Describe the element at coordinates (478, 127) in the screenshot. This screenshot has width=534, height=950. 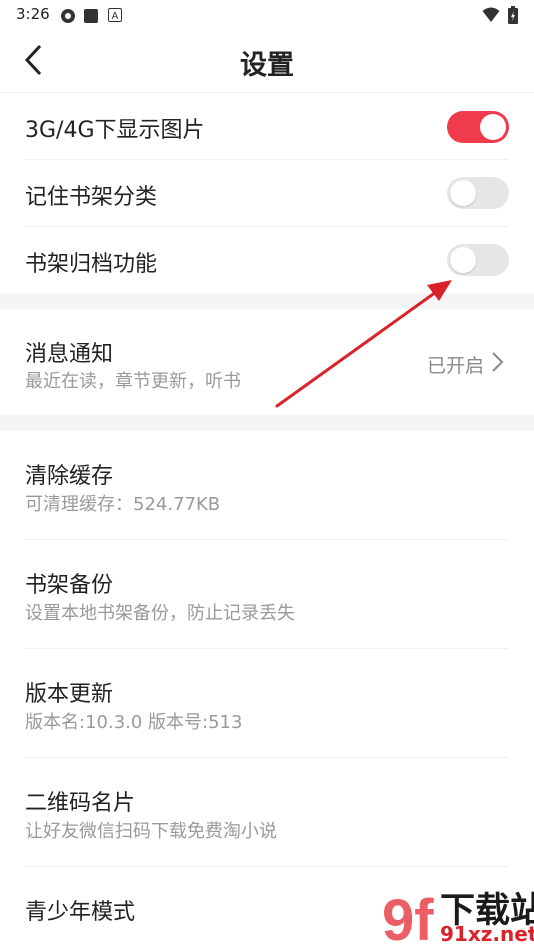
I see `toggle-switch-on` at that location.